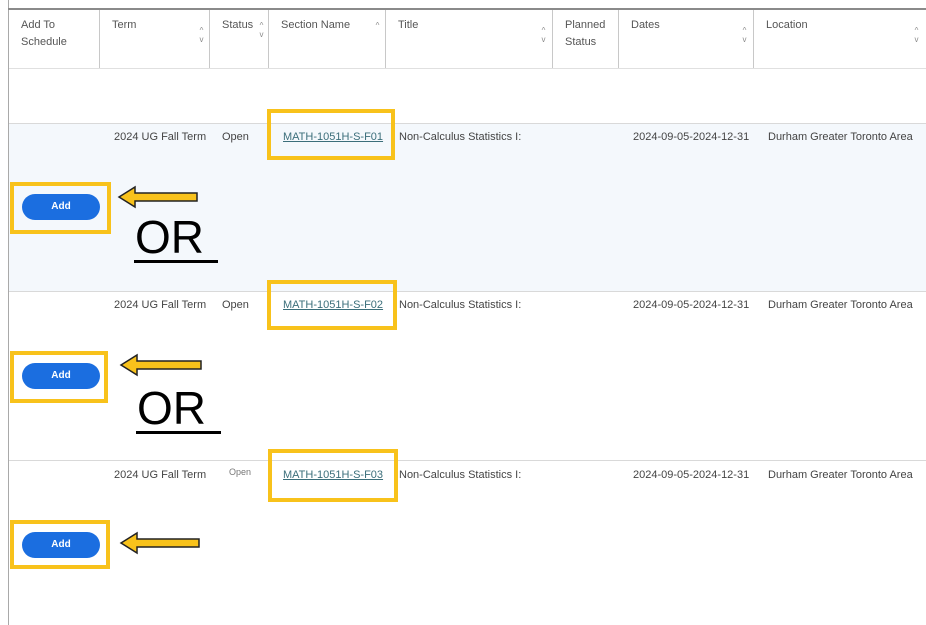 This screenshot has height=625, width=926. Describe the element at coordinates (124, 25) in the screenshot. I see `header-label: Term` at that location.